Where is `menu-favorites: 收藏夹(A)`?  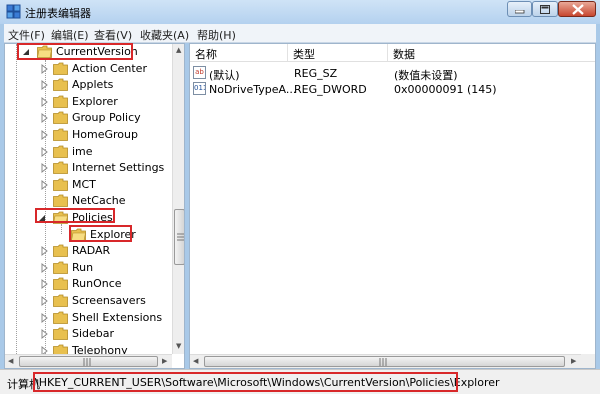 menu-favorites: 收藏夹(A) is located at coordinates (164, 35).